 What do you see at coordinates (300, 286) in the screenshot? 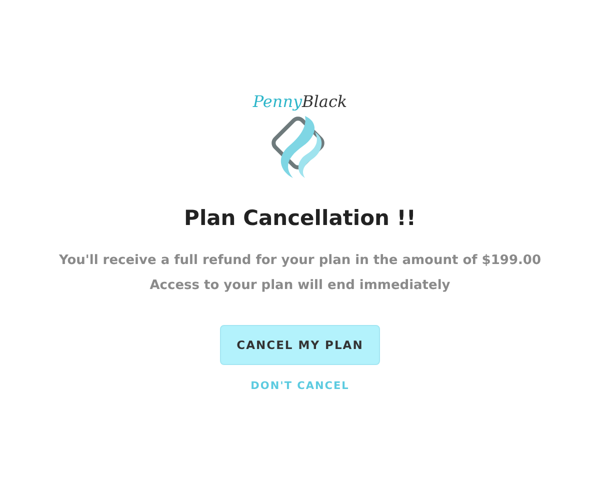
I see `message-text: Access to your plan will end immediately` at bounding box center [300, 286].